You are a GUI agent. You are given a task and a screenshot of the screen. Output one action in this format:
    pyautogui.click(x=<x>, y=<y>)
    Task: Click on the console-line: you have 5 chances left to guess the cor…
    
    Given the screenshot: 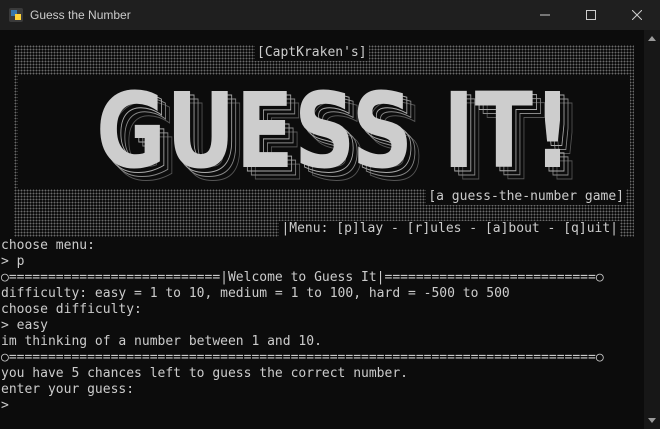 What is the action you would take?
    pyautogui.click(x=204, y=373)
    